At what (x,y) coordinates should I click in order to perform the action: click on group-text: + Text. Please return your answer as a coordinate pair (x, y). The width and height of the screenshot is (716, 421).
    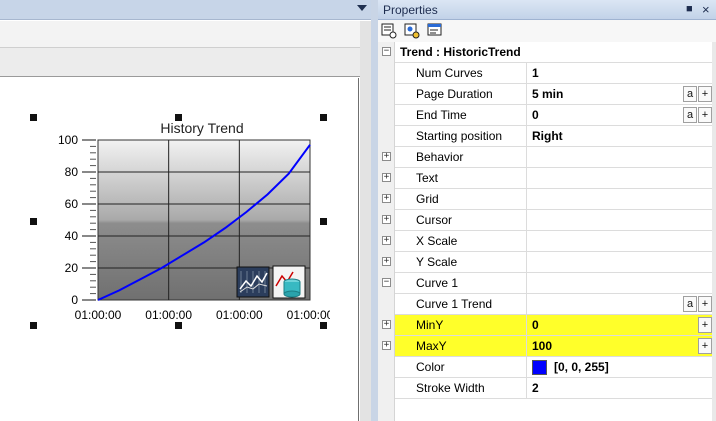
    Looking at the image, I should click on (549, 178).